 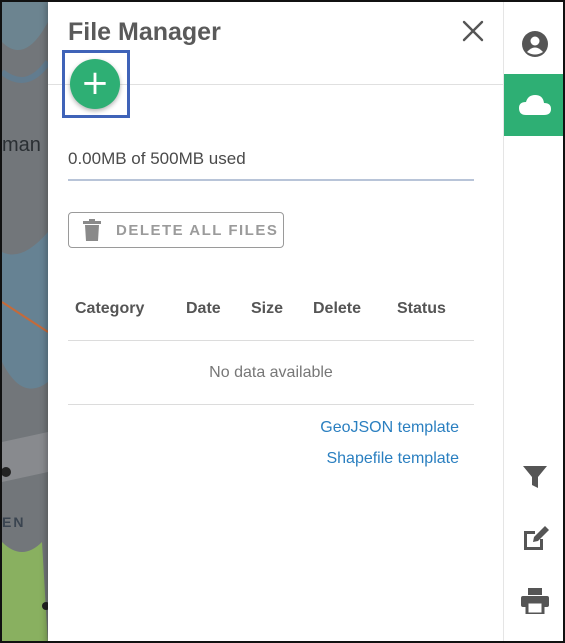 I want to click on empty-table-message: No data available, so click(x=271, y=372).